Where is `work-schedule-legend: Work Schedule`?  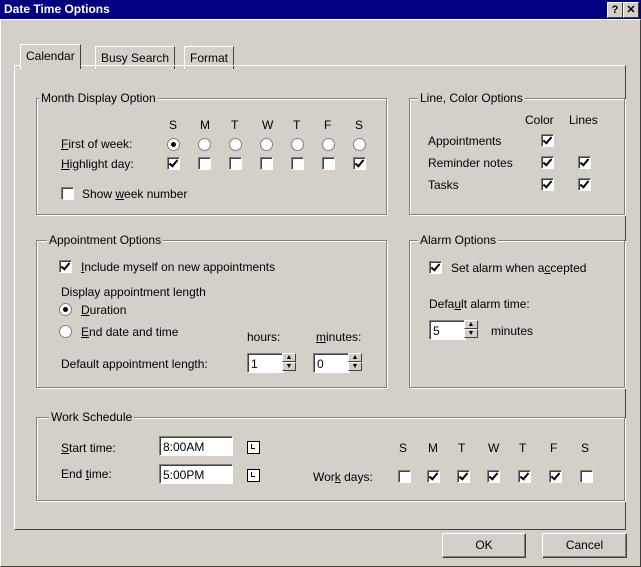
work-schedule-legend: Work Schedule is located at coordinates (92, 417).